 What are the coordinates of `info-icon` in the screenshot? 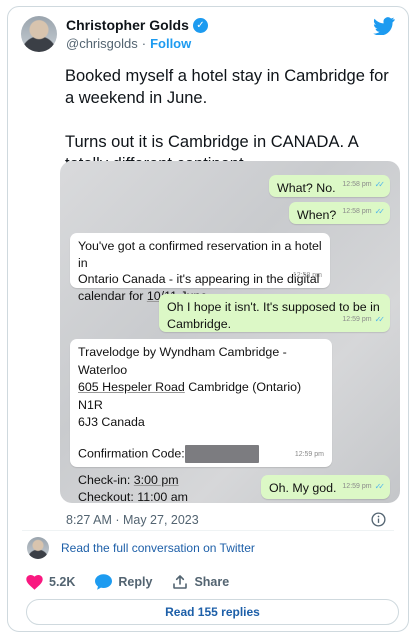 It's located at (378, 519).